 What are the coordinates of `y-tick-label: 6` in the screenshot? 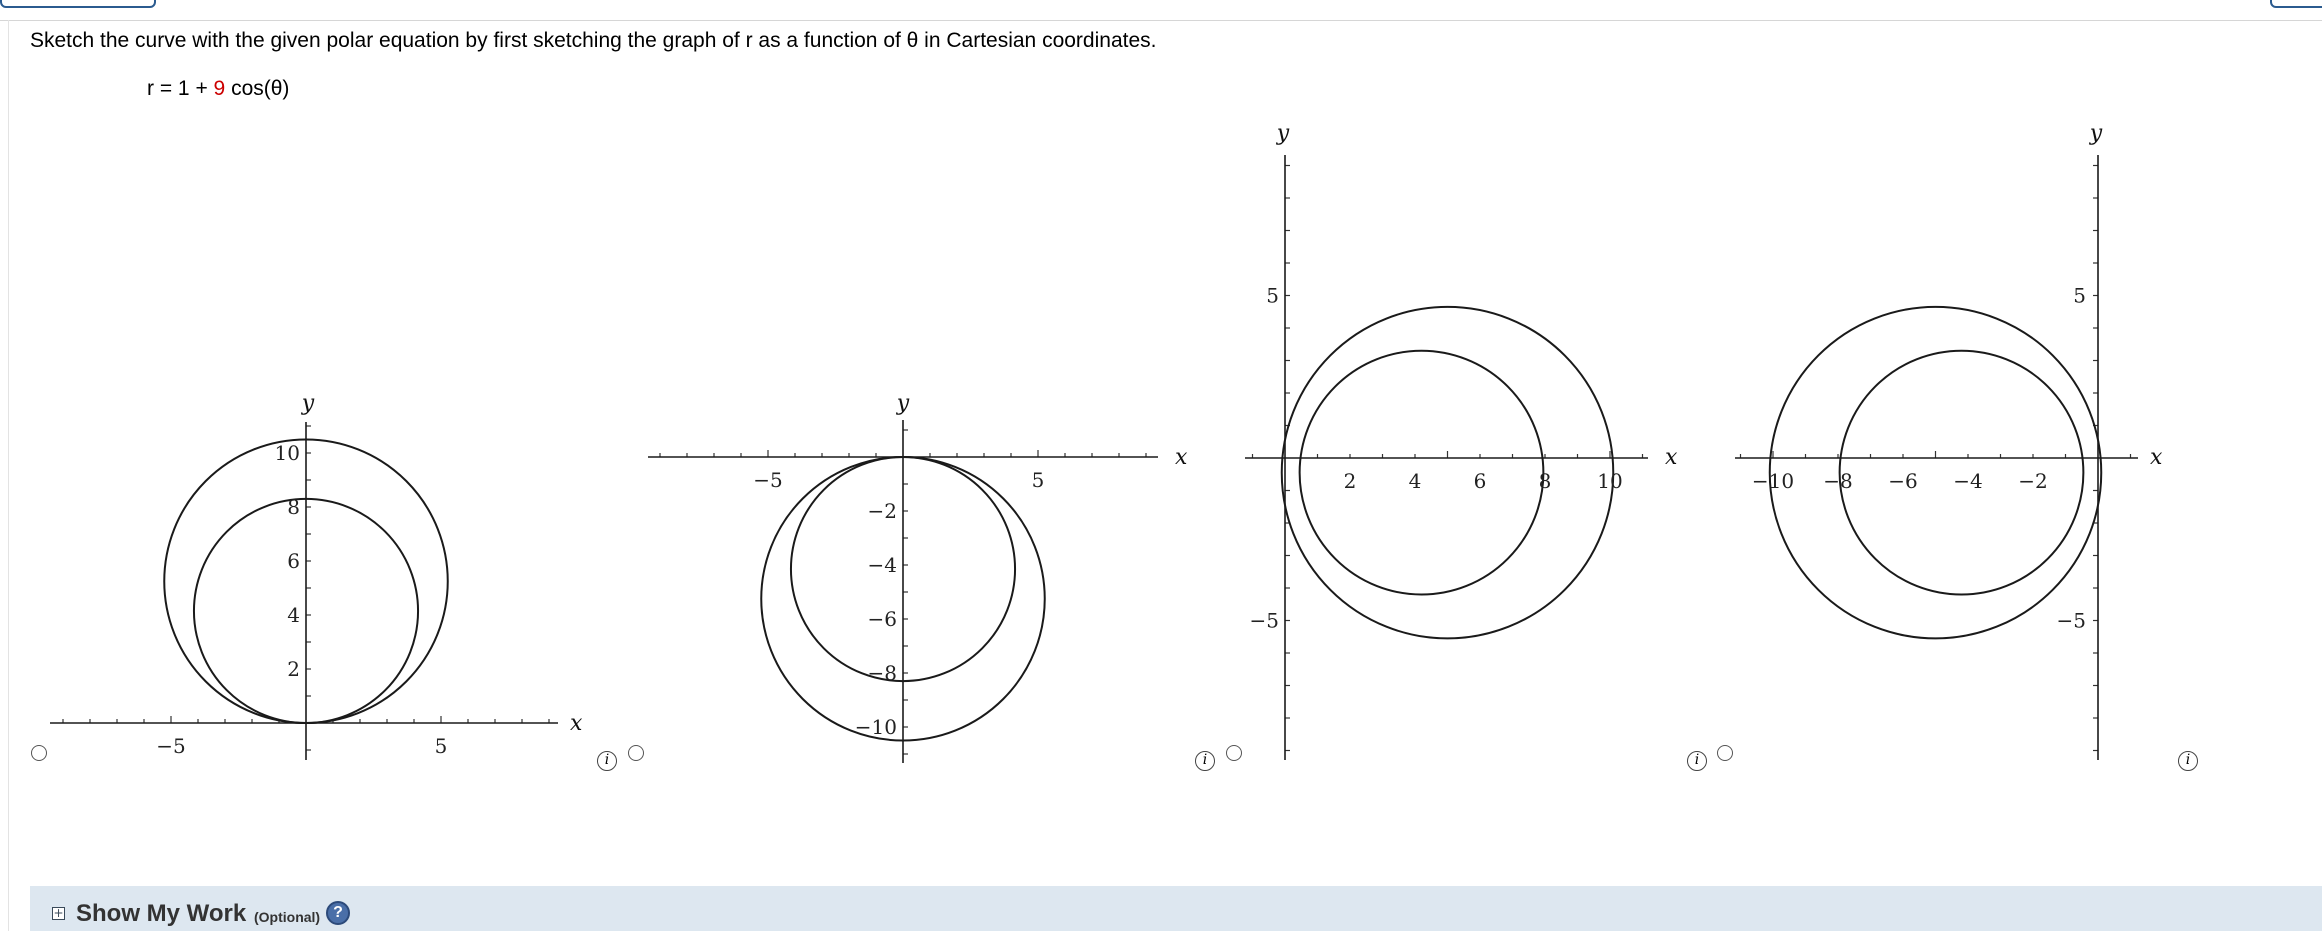 It's located at (293, 561).